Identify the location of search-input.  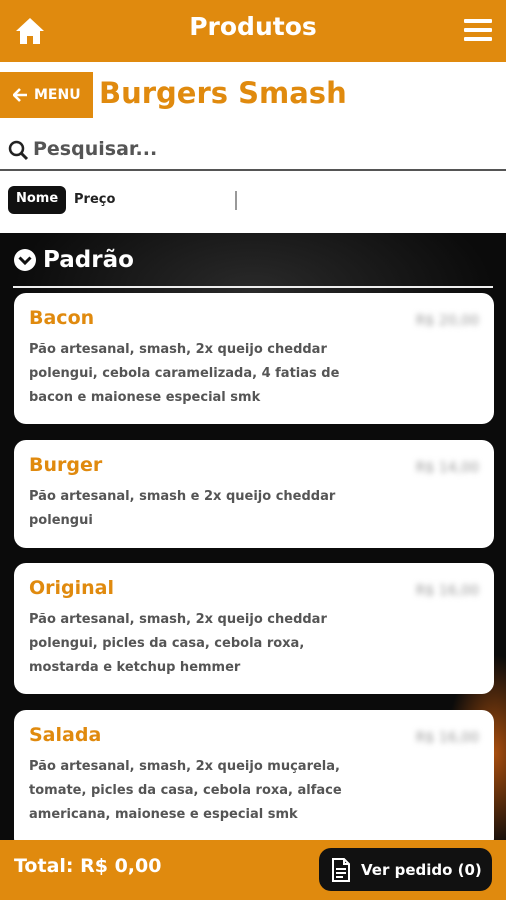
(263, 149).